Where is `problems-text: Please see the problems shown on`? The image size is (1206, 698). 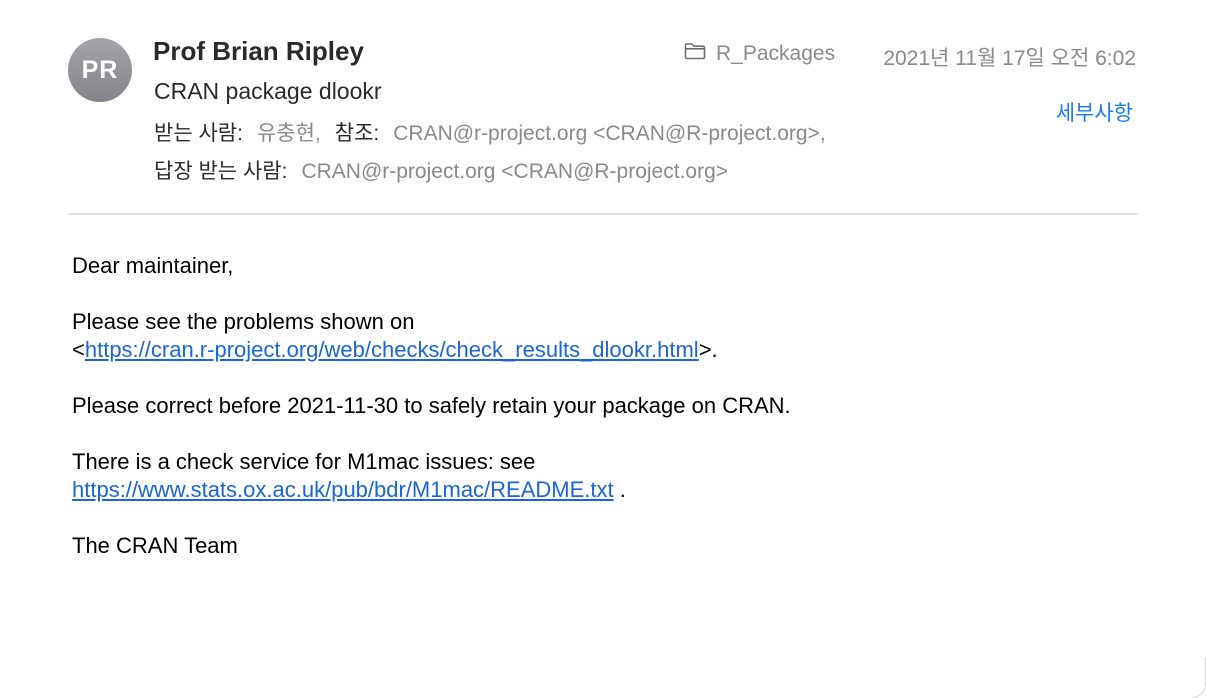 problems-text: Please see the problems shown on is located at coordinates (243, 321).